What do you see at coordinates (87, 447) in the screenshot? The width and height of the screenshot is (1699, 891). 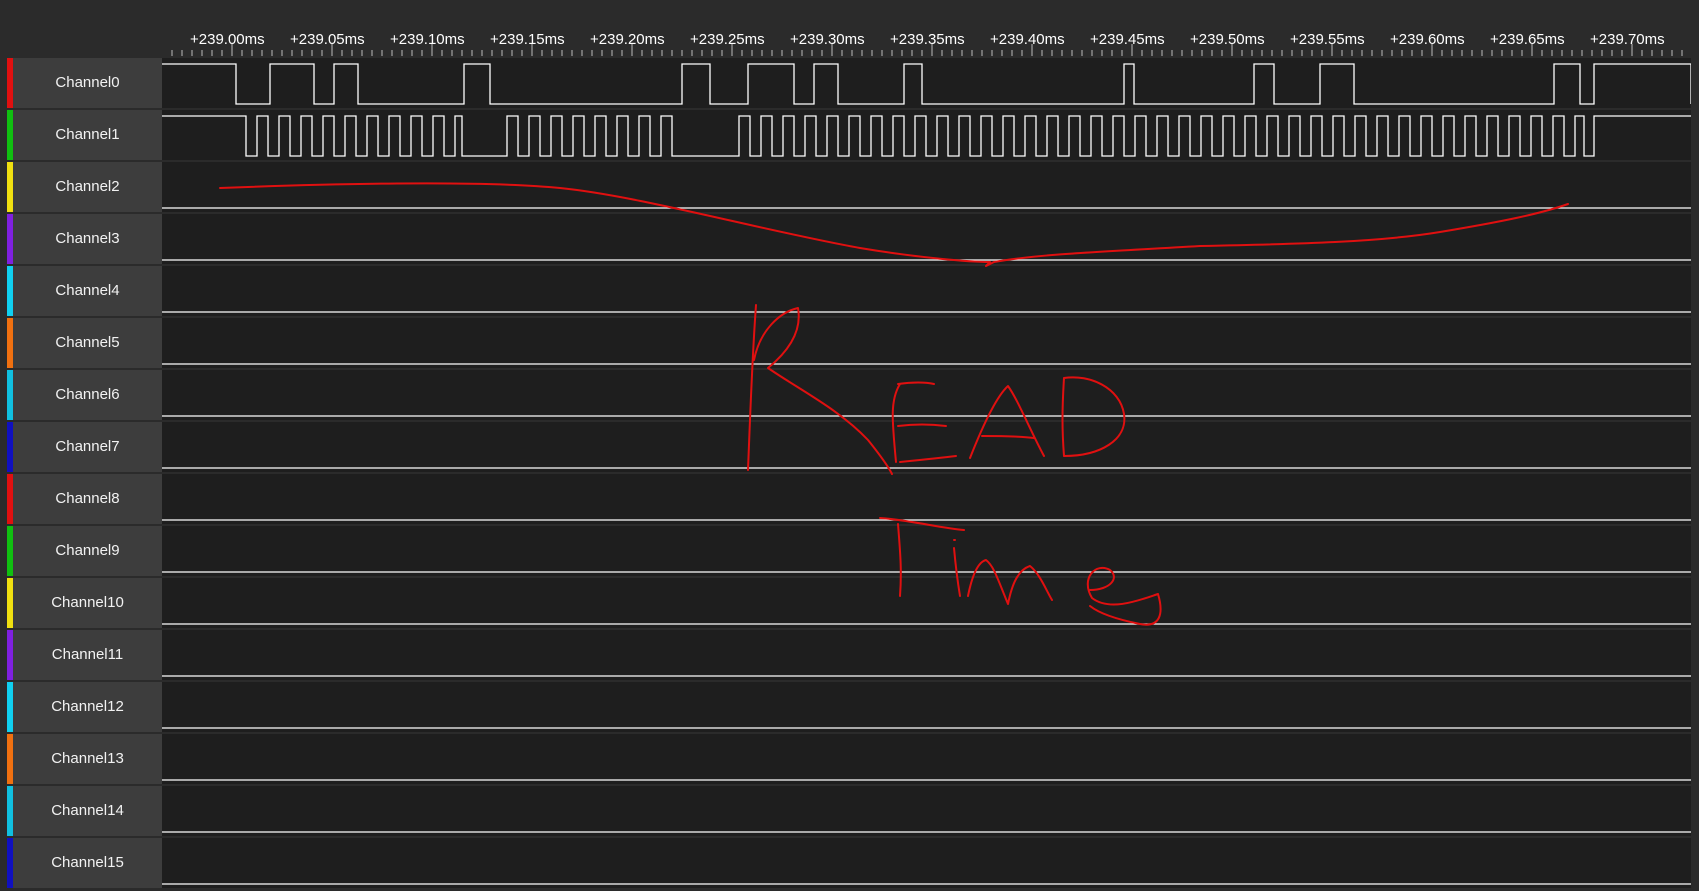 I see `channel-label: Channel7` at bounding box center [87, 447].